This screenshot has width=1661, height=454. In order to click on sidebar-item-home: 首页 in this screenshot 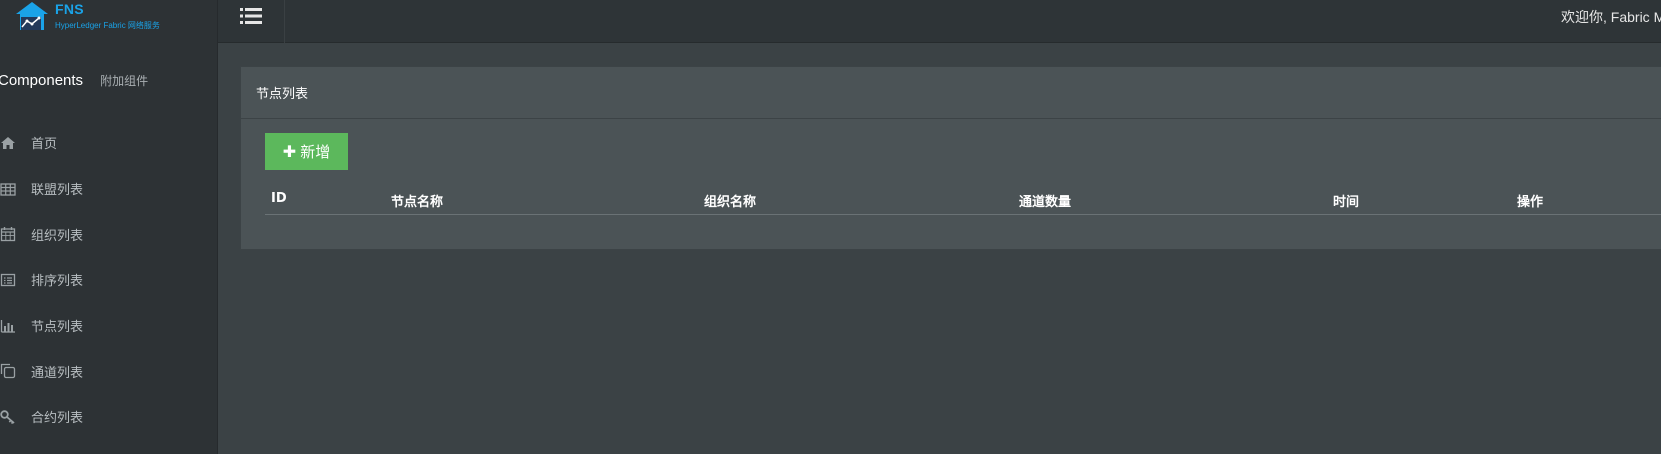, I will do `click(109, 143)`.